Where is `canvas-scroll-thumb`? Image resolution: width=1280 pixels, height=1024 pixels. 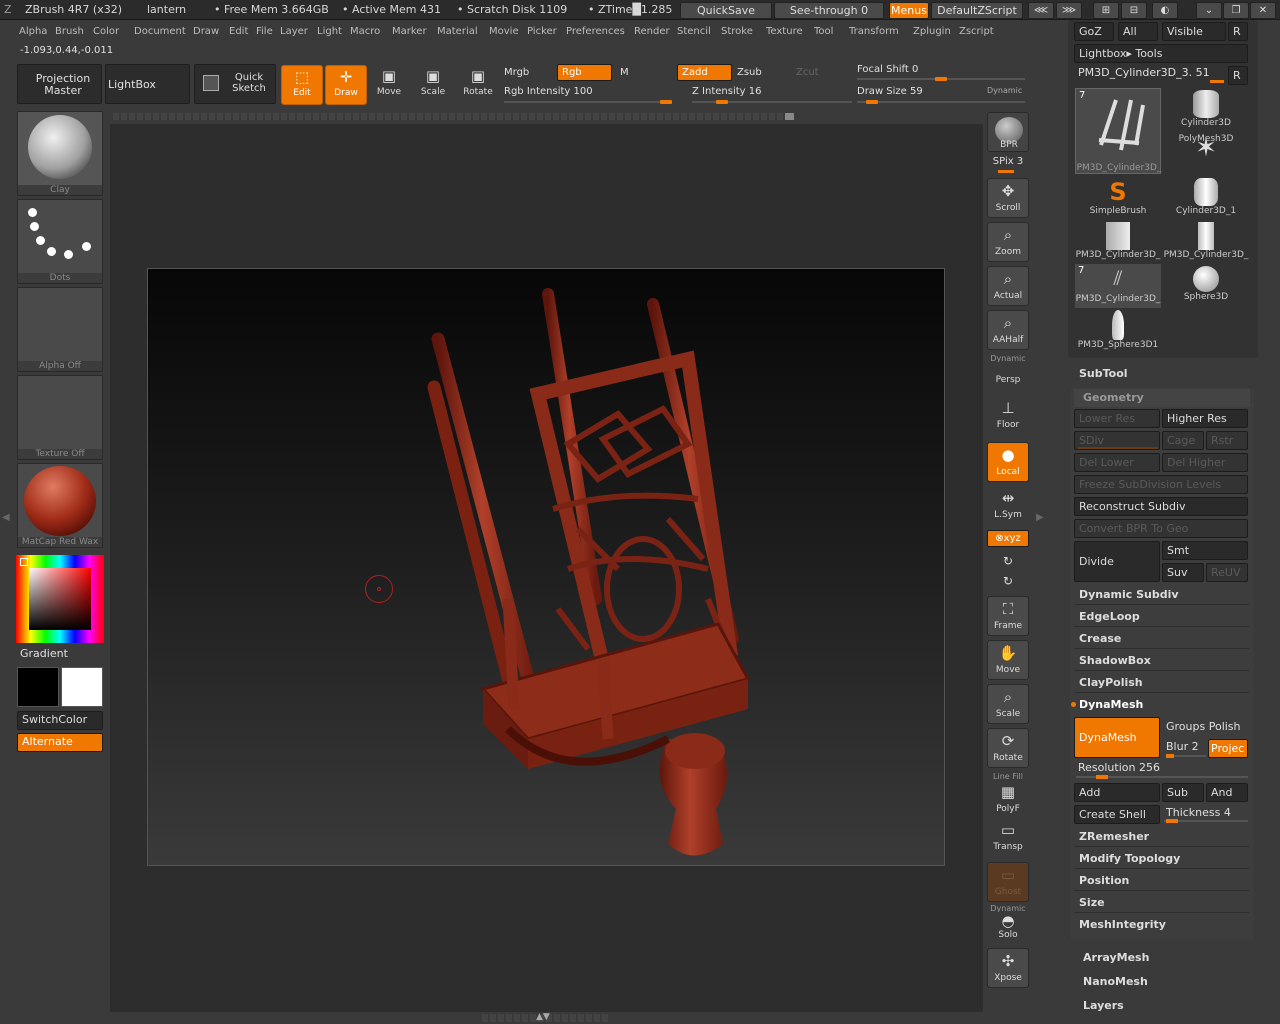
canvas-scroll-thumb is located at coordinates (789, 116).